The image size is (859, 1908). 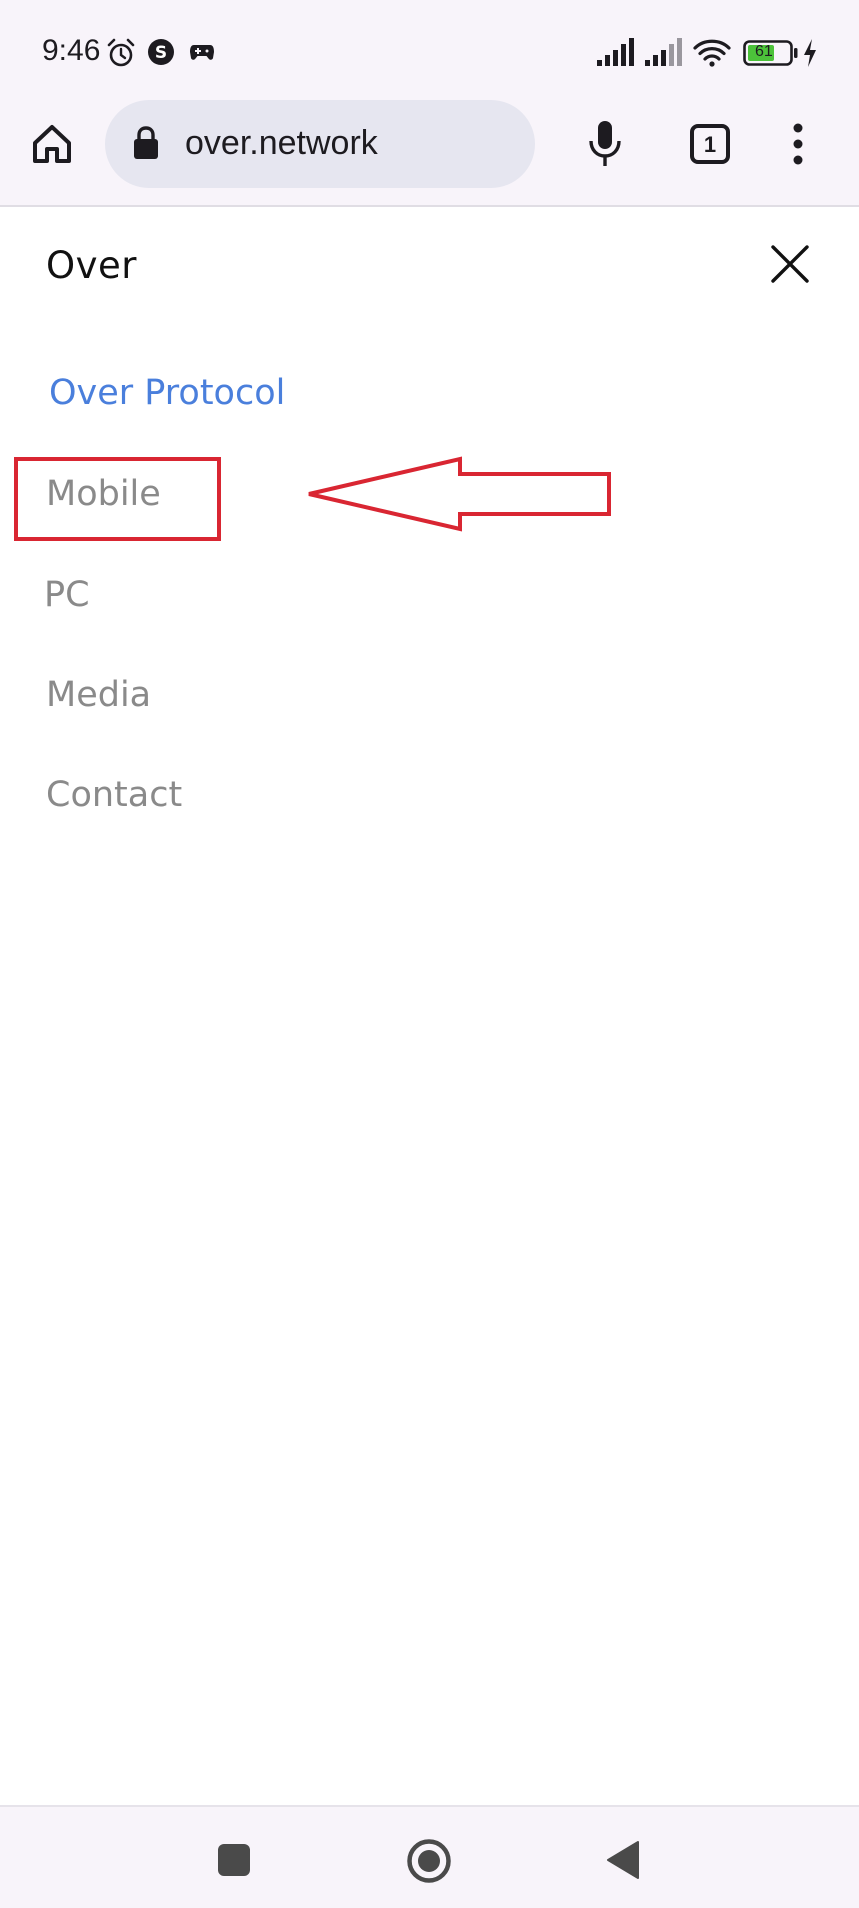 I want to click on url-text: over.network, so click(x=281, y=143).